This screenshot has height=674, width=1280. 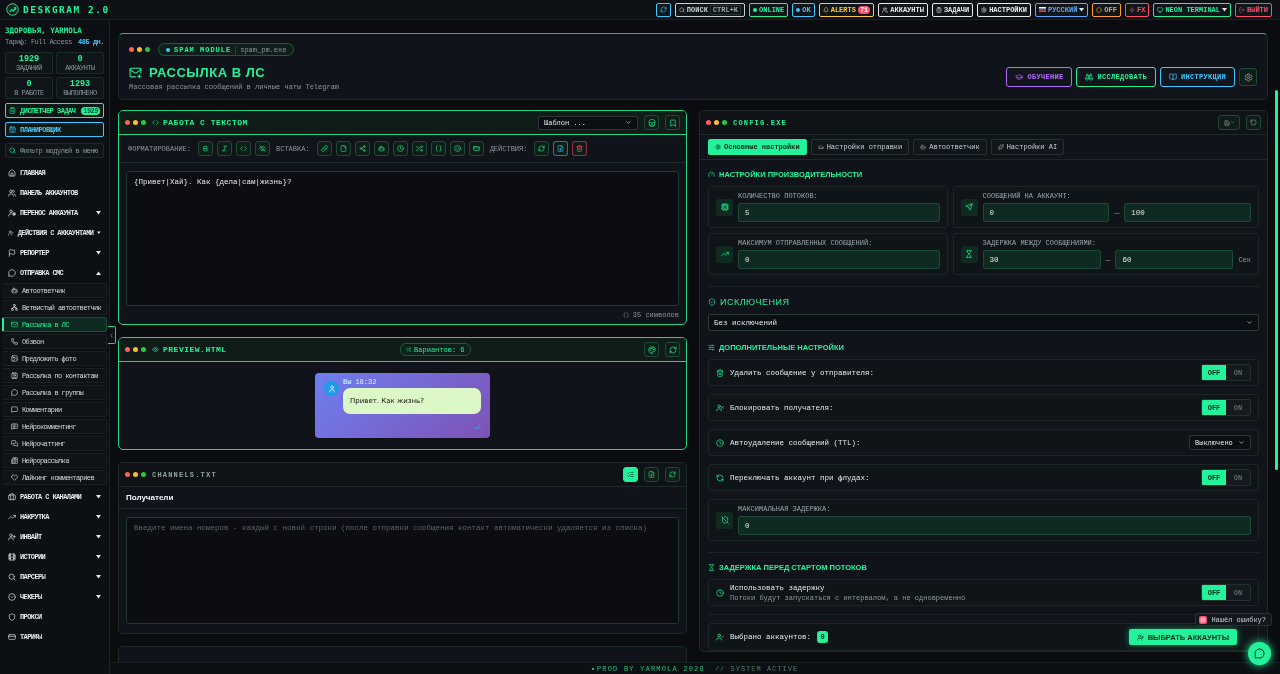 What do you see at coordinates (1226, 122) in the screenshot?
I see `save-icon` at bounding box center [1226, 122].